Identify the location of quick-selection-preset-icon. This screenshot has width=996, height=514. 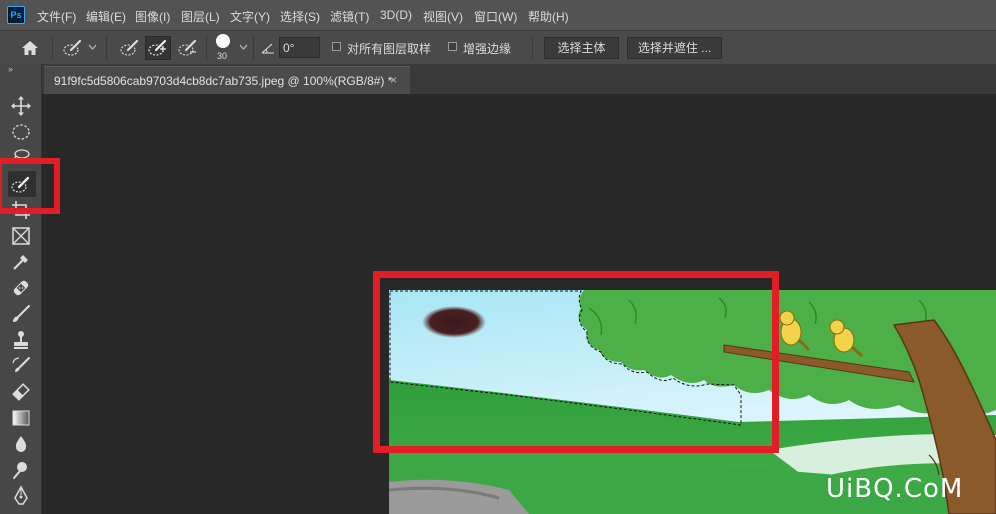
(73, 48).